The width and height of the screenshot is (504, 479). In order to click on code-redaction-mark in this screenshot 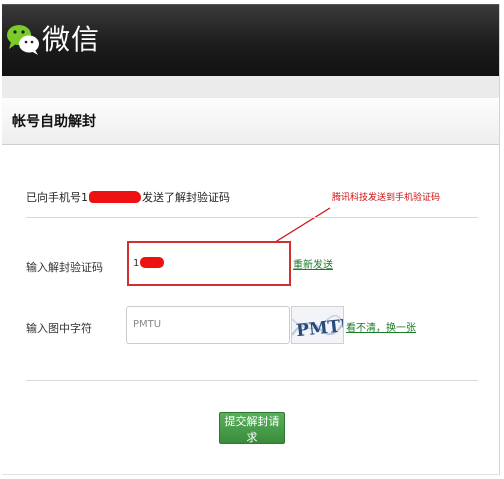, I will do `click(152, 262)`.